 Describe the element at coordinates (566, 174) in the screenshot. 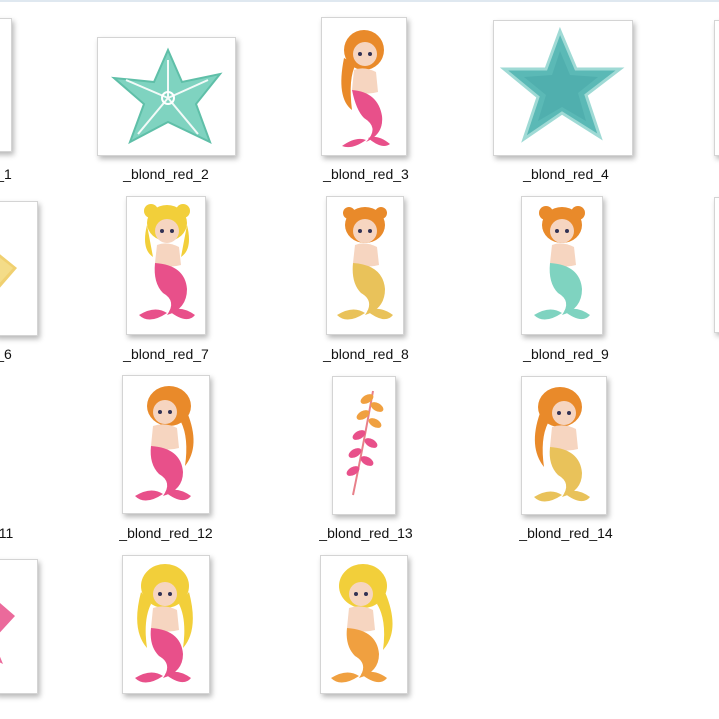

I see `file-name: _blond_red_4` at that location.